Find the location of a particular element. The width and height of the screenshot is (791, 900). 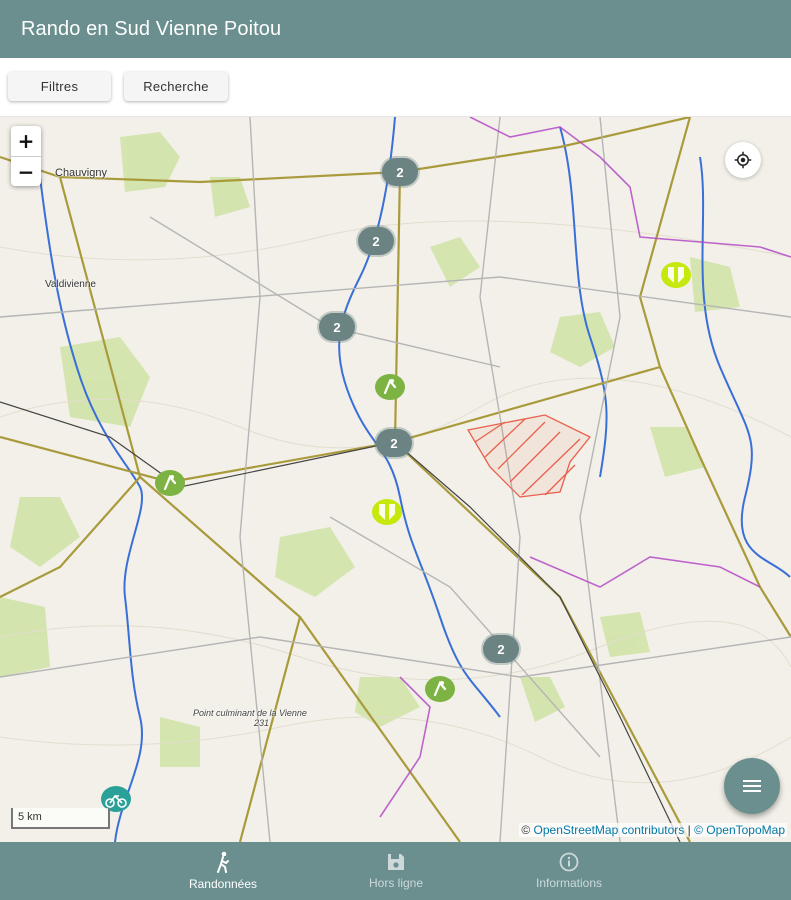

nav-label: Randonnées is located at coordinates (223, 884).